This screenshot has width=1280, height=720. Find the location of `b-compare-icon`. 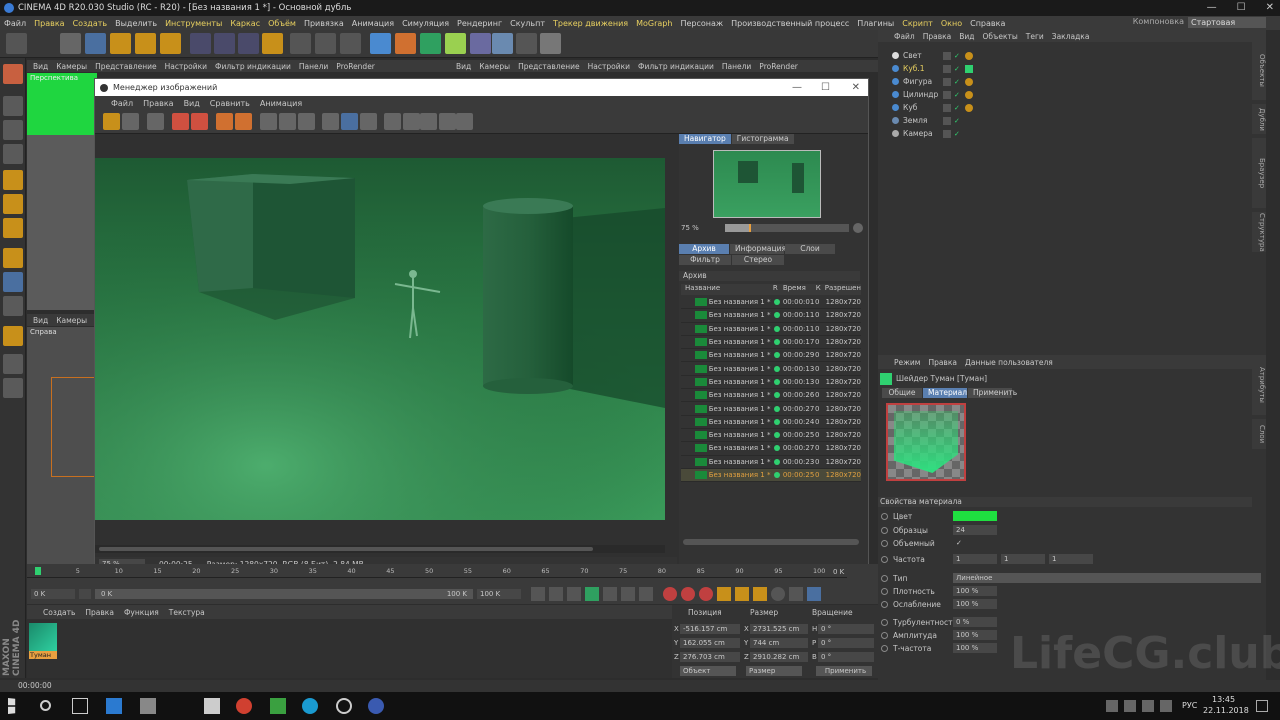

b-compare-icon is located at coordinates (411, 121).